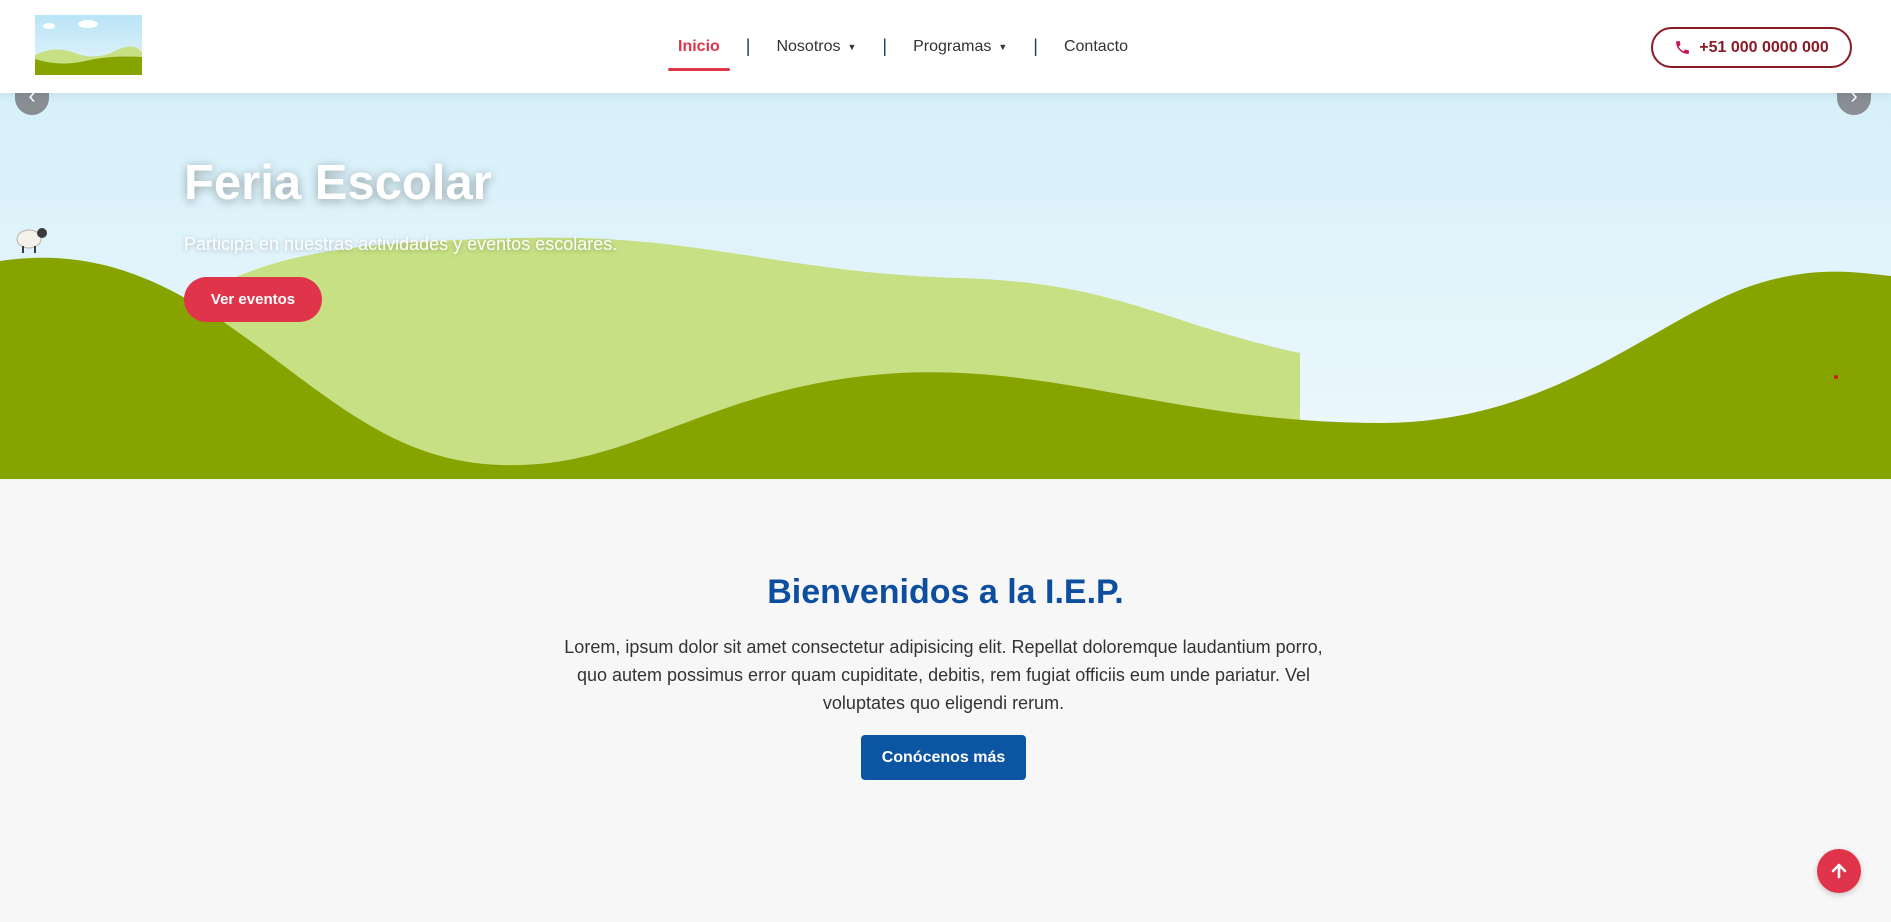 Image resolution: width=1891 pixels, height=922 pixels. What do you see at coordinates (1683, 47) in the screenshot?
I see `phone-icon` at bounding box center [1683, 47].